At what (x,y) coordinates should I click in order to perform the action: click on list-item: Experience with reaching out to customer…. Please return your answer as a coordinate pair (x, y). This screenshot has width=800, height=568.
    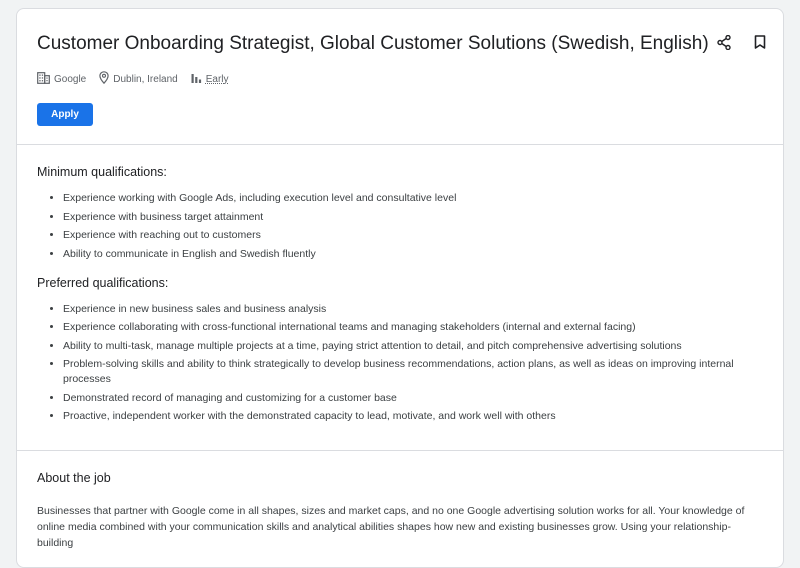
    Looking at the image, I should click on (413, 235).